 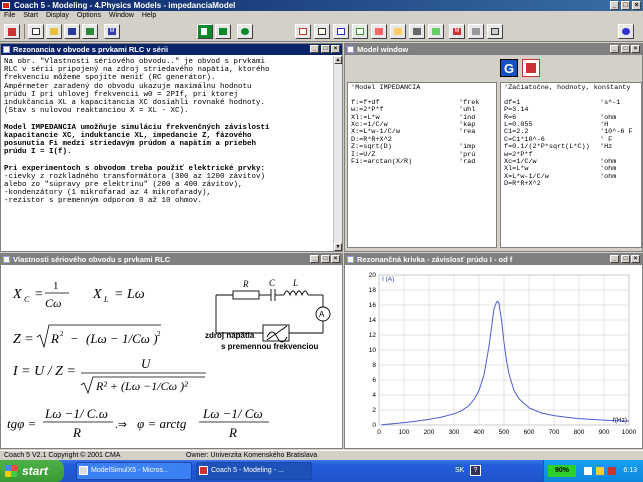 I want to click on circuit-label-l: L, so click(x=295, y=283).